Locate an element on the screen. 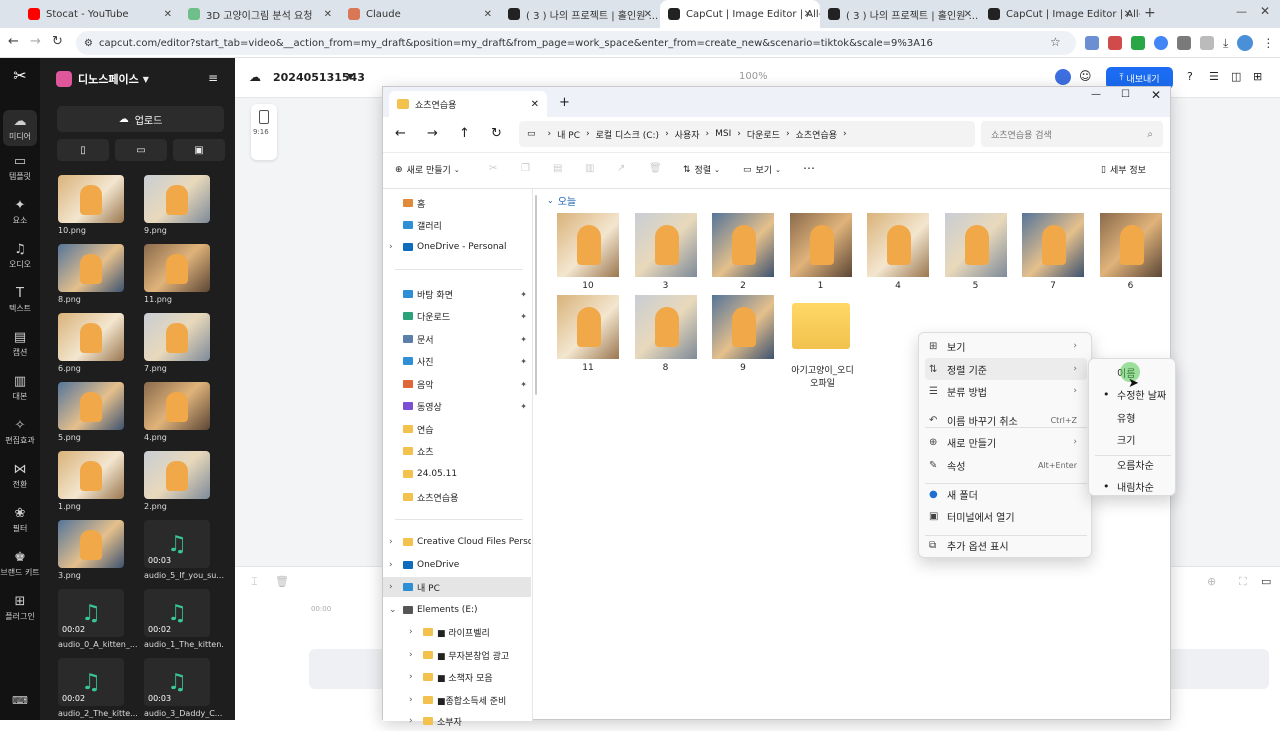  sidebar-item: 사진 ✦ is located at coordinates (457, 361).